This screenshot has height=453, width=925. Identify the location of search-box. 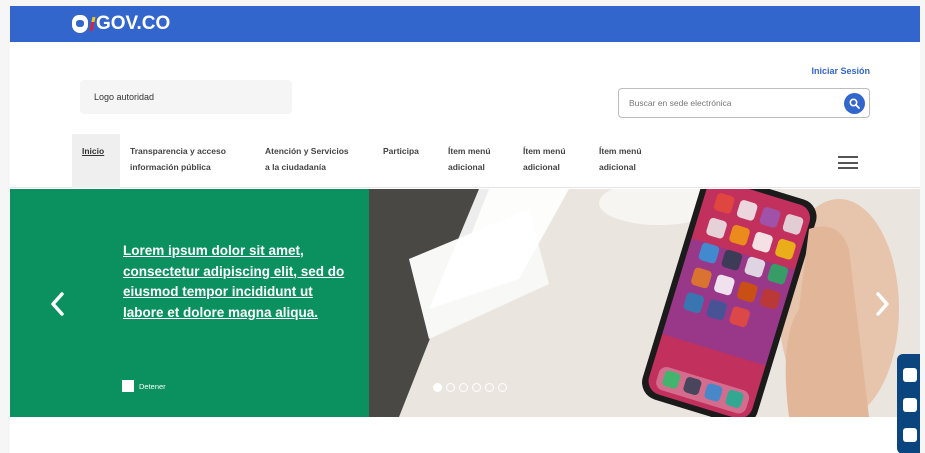
(744, 103).